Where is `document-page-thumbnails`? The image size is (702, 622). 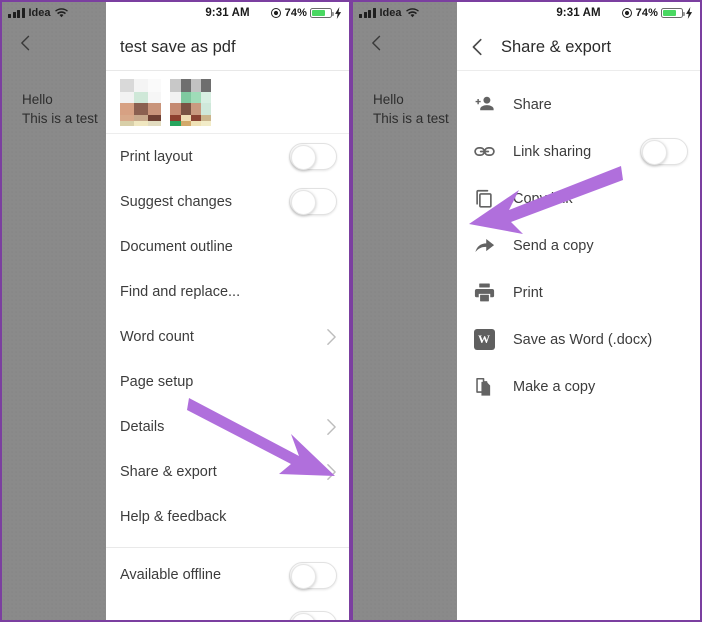 document-page-thumbnails is located at coordinates (227, 102).